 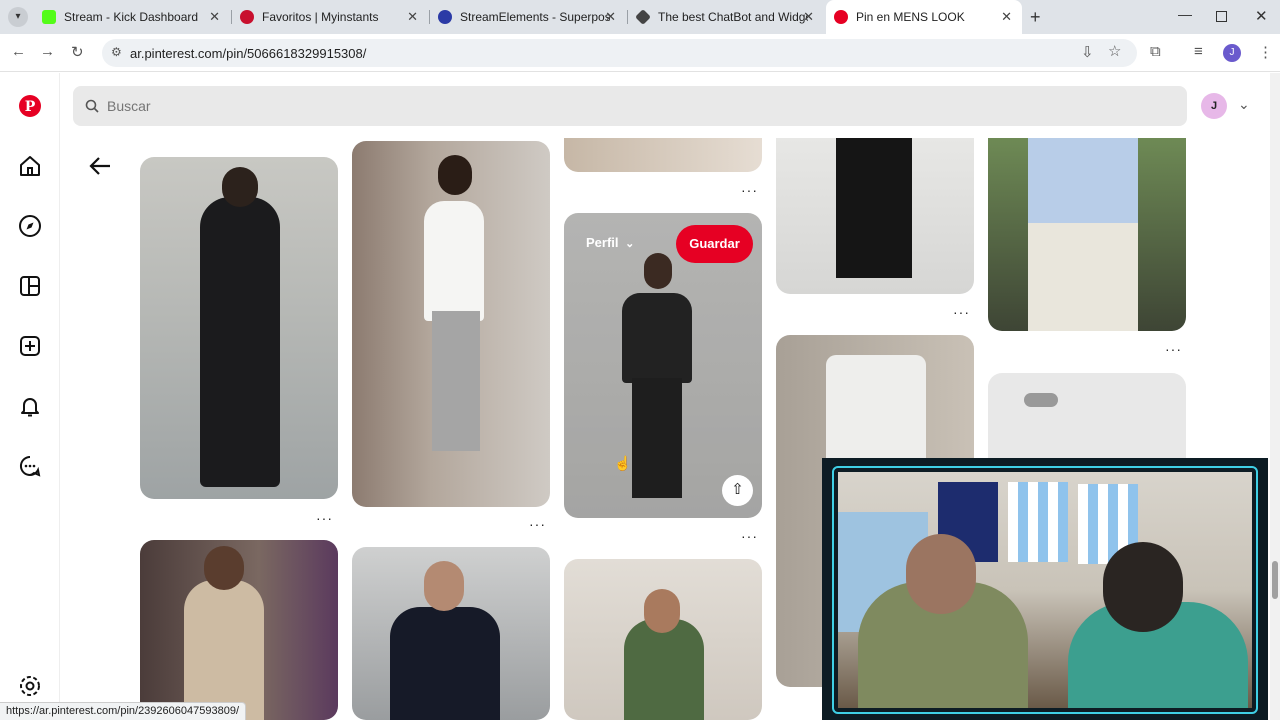 I want to click on hovered-pin: Perfil ⌄ Guardar ⇧, so click(x=663, y=365).